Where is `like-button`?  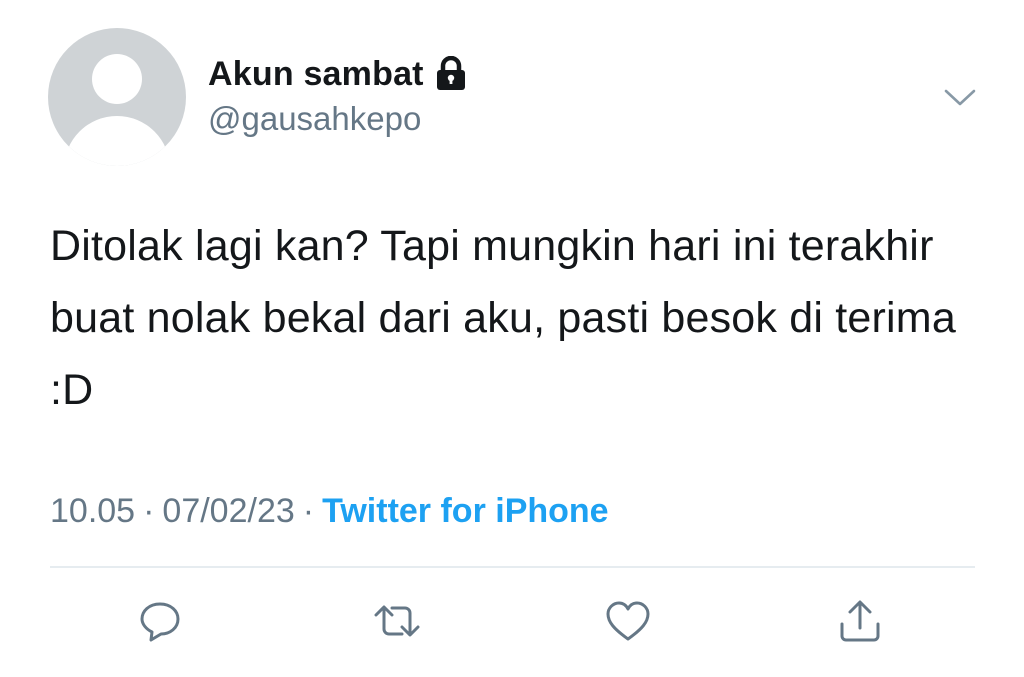 like-button is located at coordinates (628, 621).